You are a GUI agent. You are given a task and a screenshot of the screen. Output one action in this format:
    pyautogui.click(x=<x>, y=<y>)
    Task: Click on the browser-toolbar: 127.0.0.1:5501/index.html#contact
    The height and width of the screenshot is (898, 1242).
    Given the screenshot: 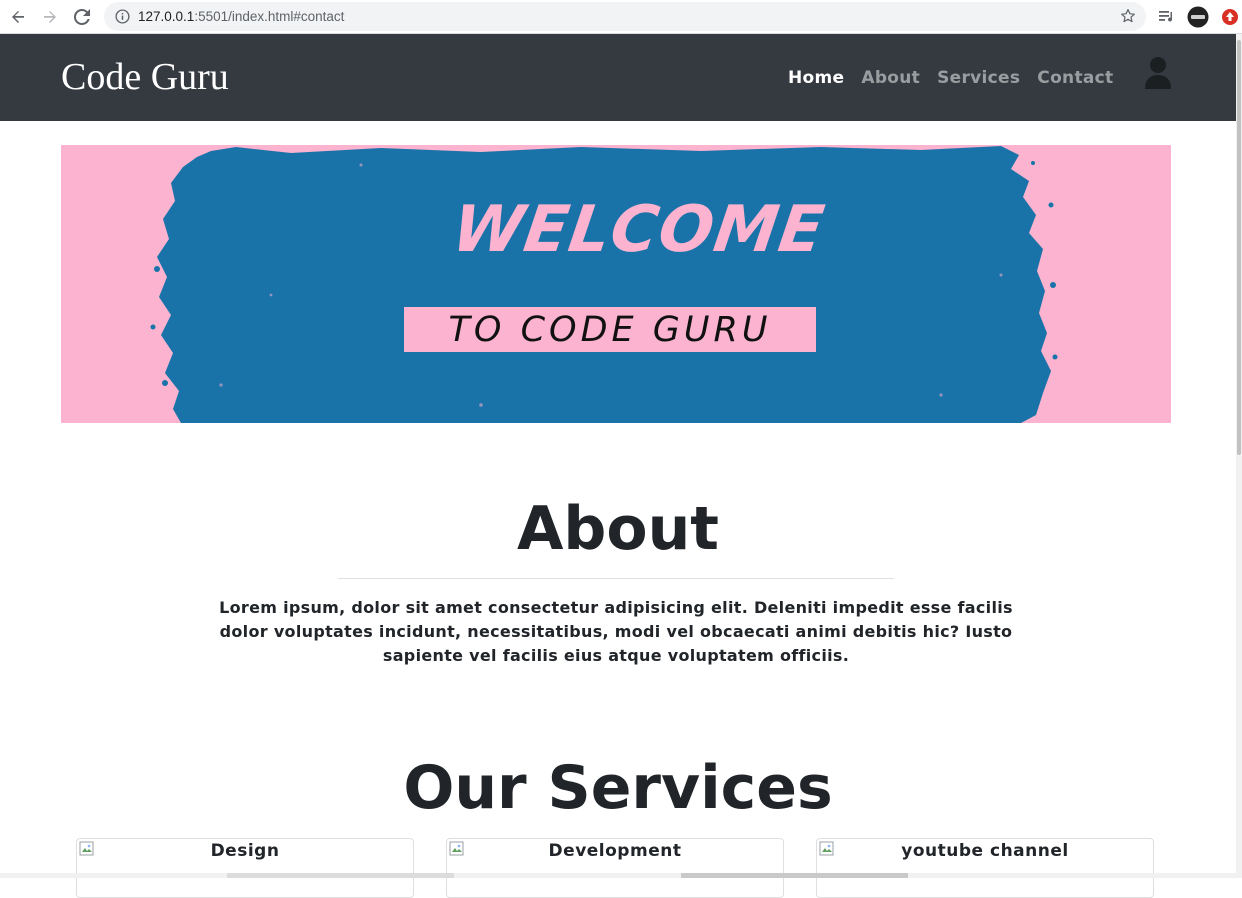 What is the action you would take?
    pyautogui.click(x=621, y=17)
    